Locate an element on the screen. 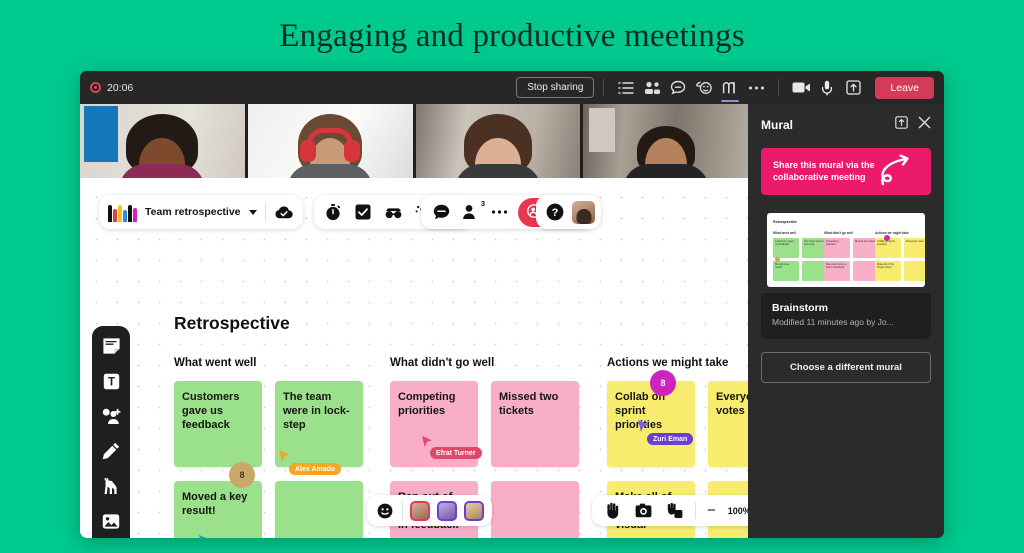 This screenshot has height=553, width=1024. sticky-note: Customers gave us feedback is located at coordinates (218, 424).